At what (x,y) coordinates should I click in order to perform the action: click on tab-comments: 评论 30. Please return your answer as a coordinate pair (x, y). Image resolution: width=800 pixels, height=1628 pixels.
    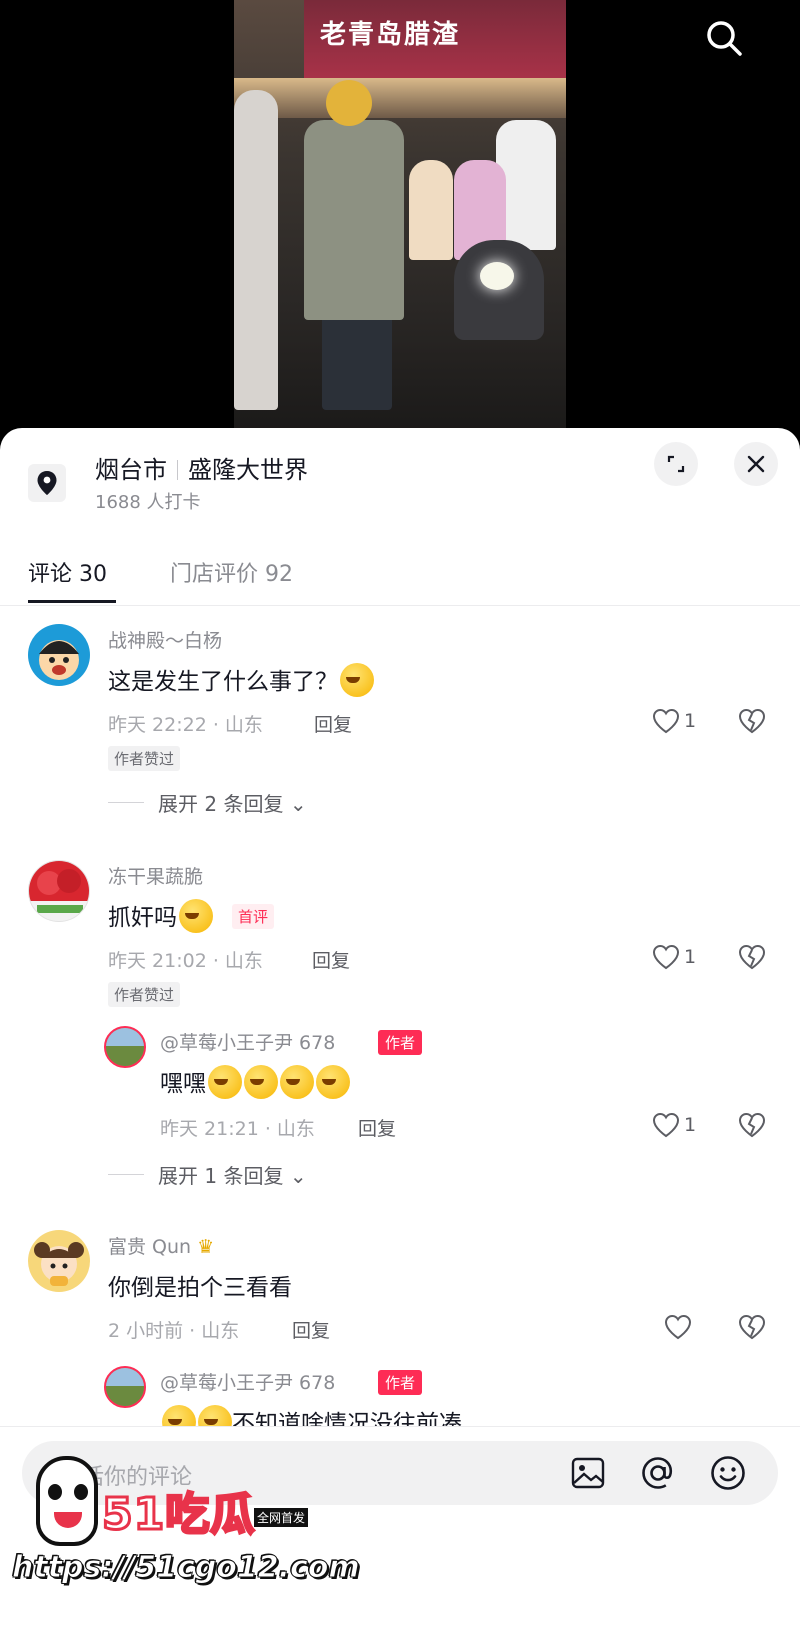
    Looking at the image, I should click on (67, 572).